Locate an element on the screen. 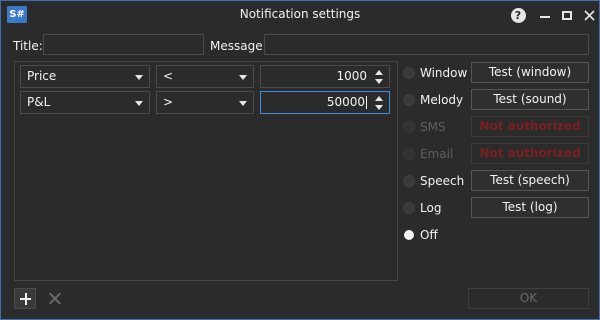 The width and height of the screenshot is (600, 320). remove-condition-button is located at coordinates (55, 298).